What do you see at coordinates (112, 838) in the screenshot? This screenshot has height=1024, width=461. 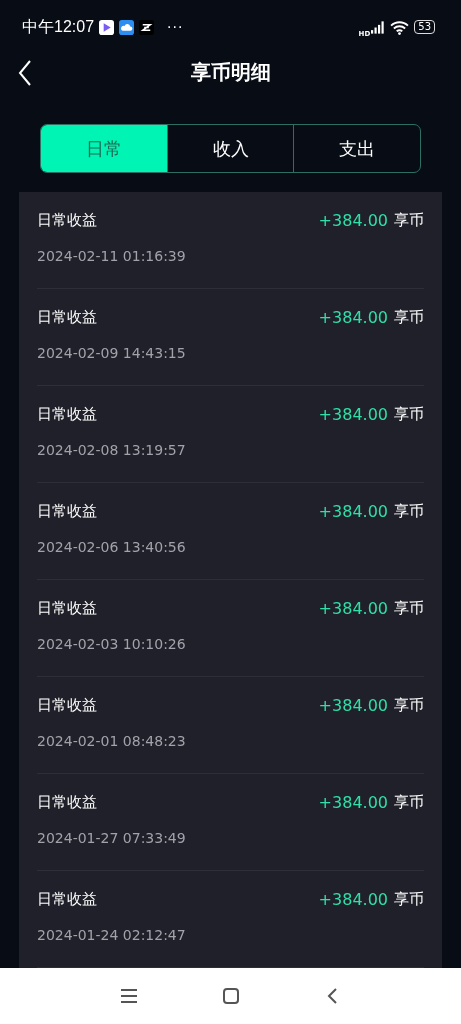 I see `record-time: 2024-01-27 07:33:49` at bounding box center [112, 838].